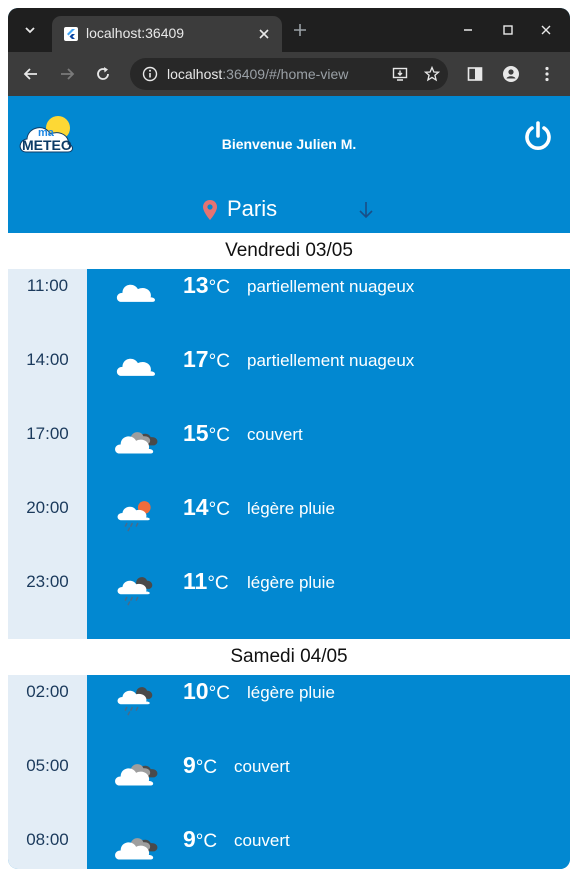 The width and height of the screenshot is (578, 877). I want to click on temperature-value: 10, so click(196, 691).